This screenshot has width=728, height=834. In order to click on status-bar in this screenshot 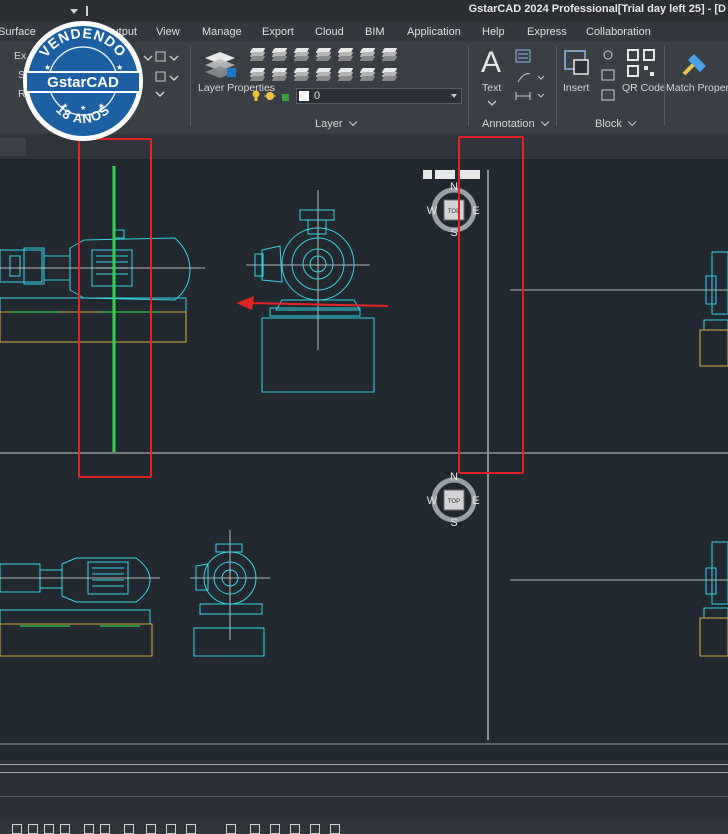, I will do `click(364, 827)`.